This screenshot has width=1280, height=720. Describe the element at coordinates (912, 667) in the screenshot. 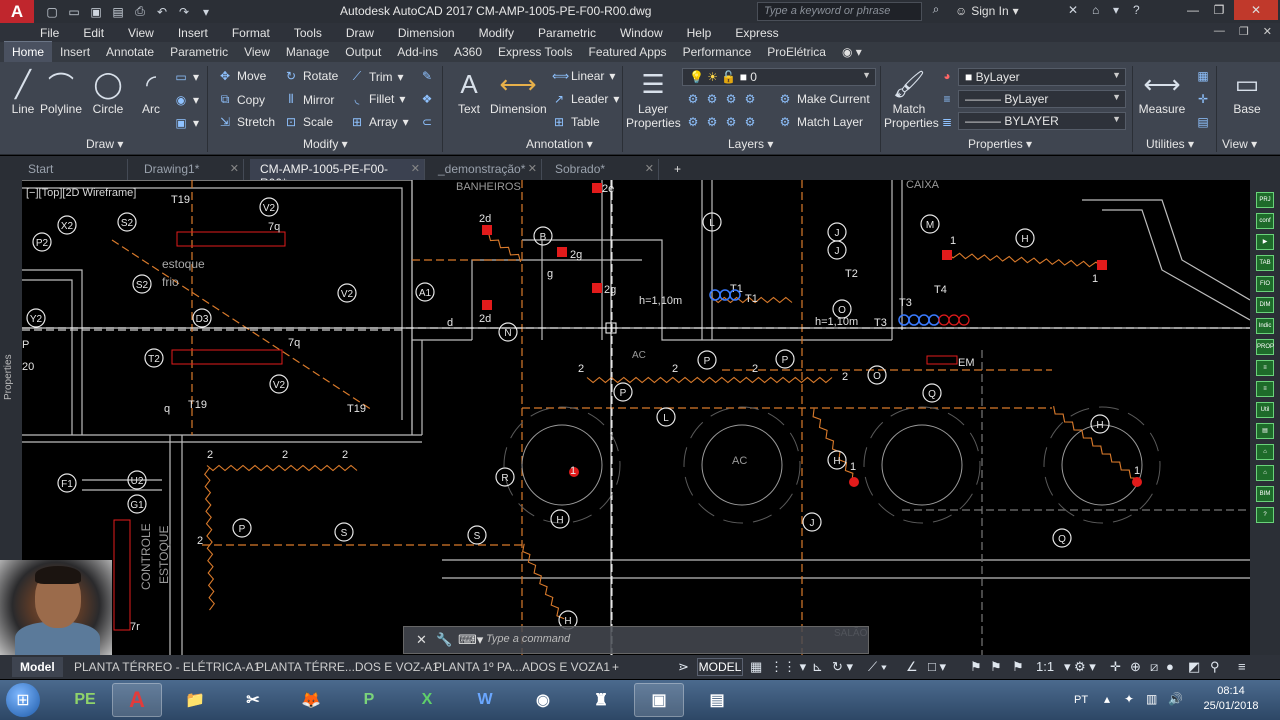

I see `object-snap-tracking-icon: ∠` at that location.